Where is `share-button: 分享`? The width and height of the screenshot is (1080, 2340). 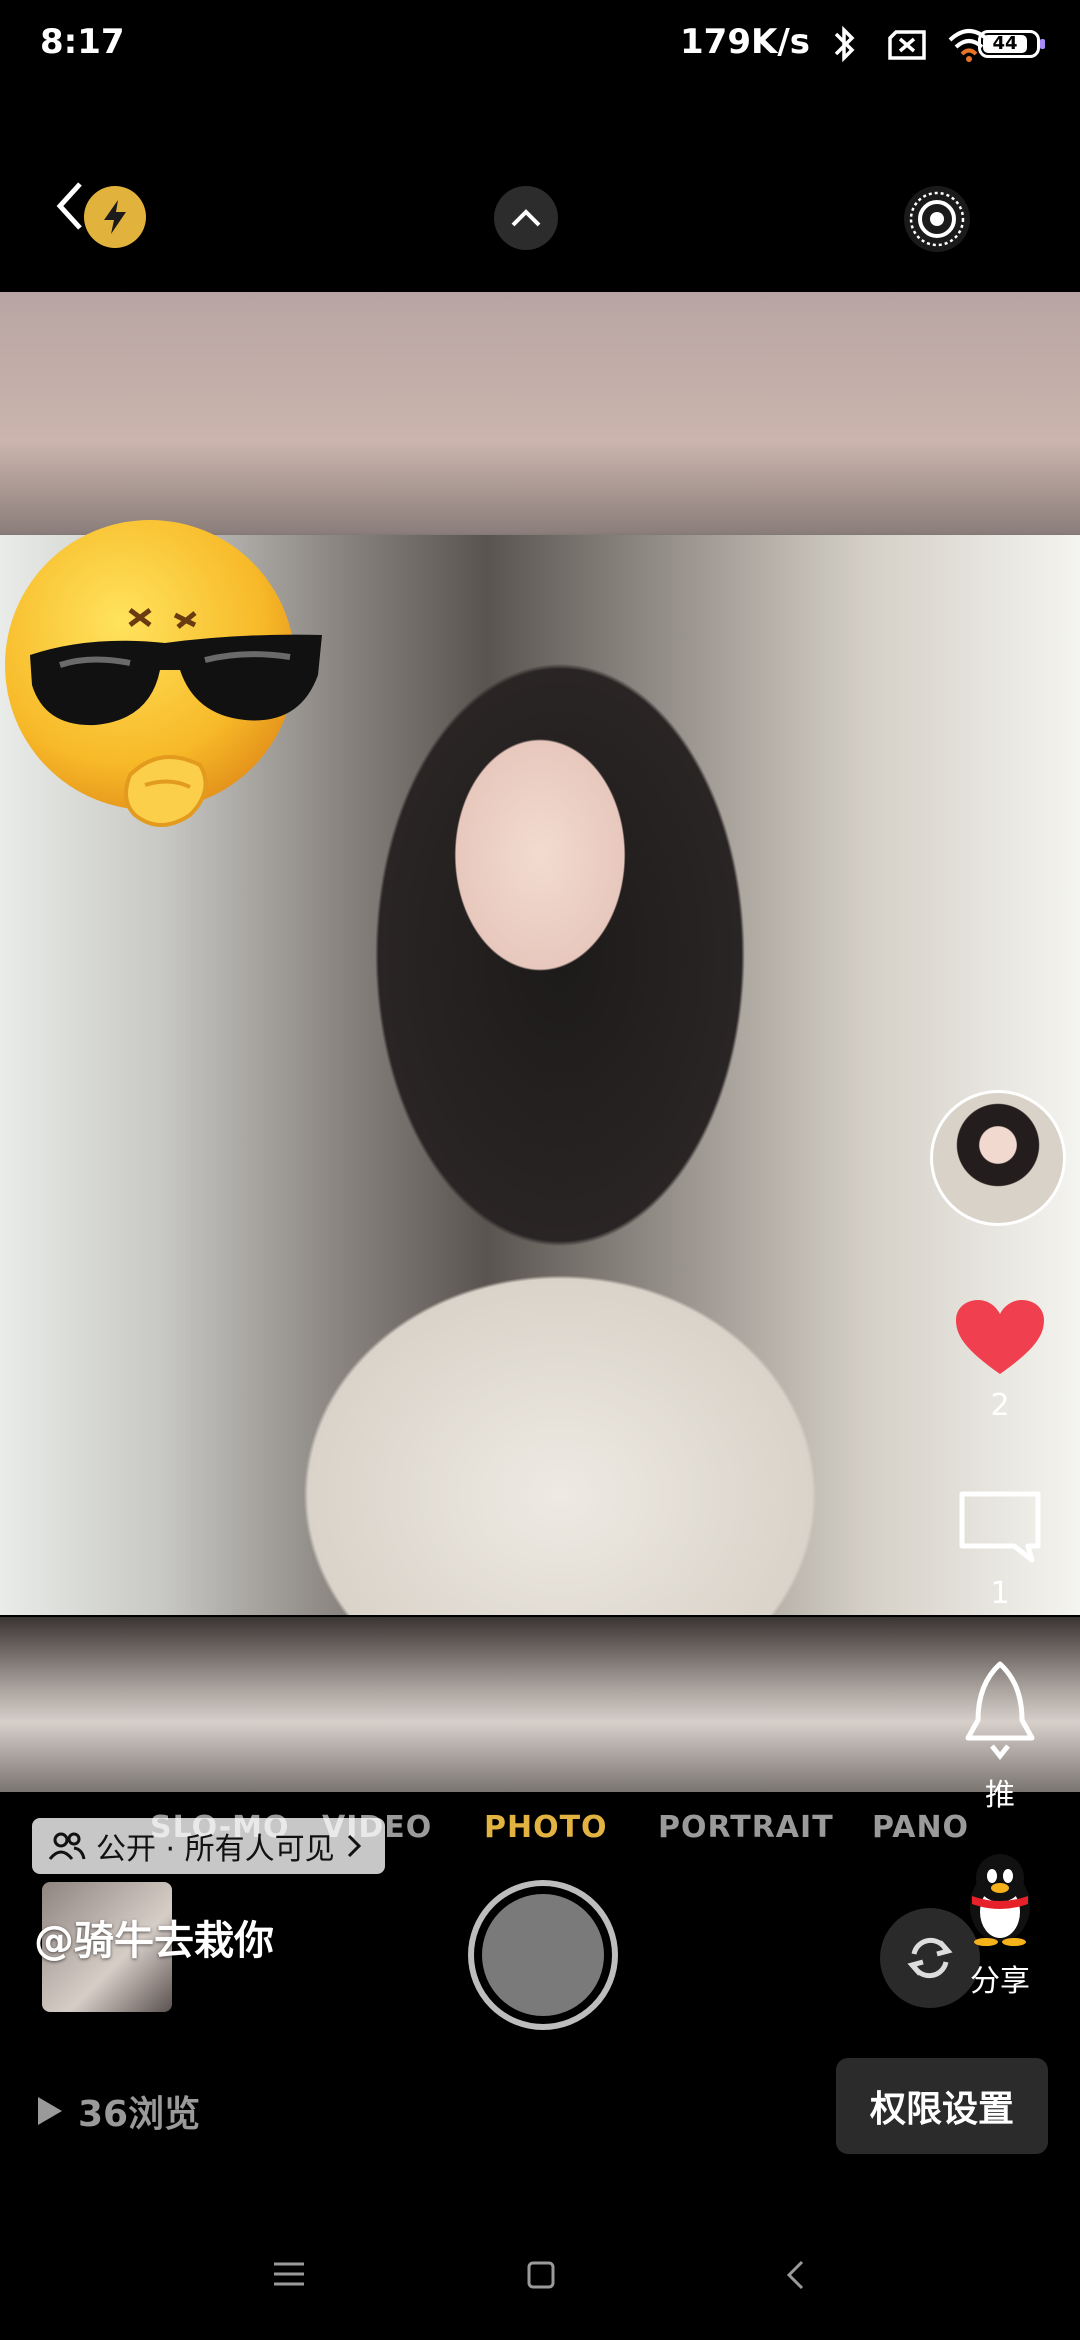
share-button: 分享 is located at coordinates (1000, 1925).